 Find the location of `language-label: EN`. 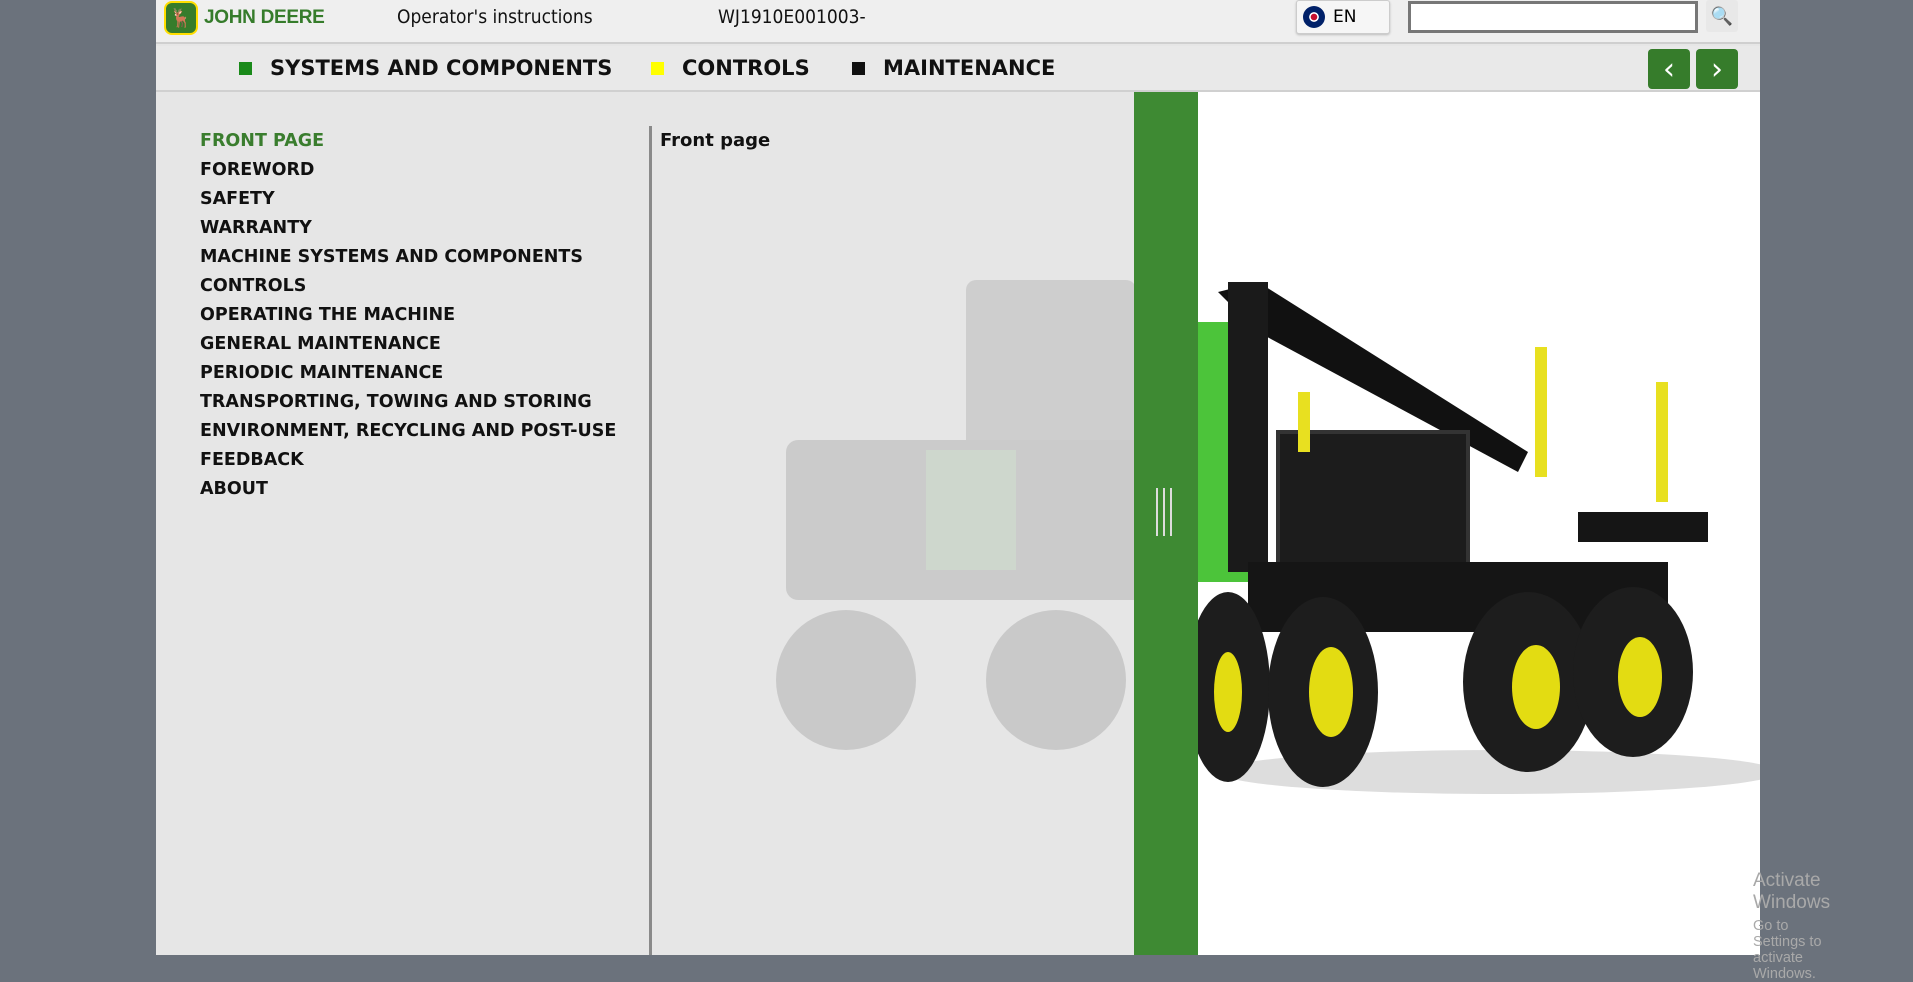

language-label: EN is located at coordinates (1345, 17).